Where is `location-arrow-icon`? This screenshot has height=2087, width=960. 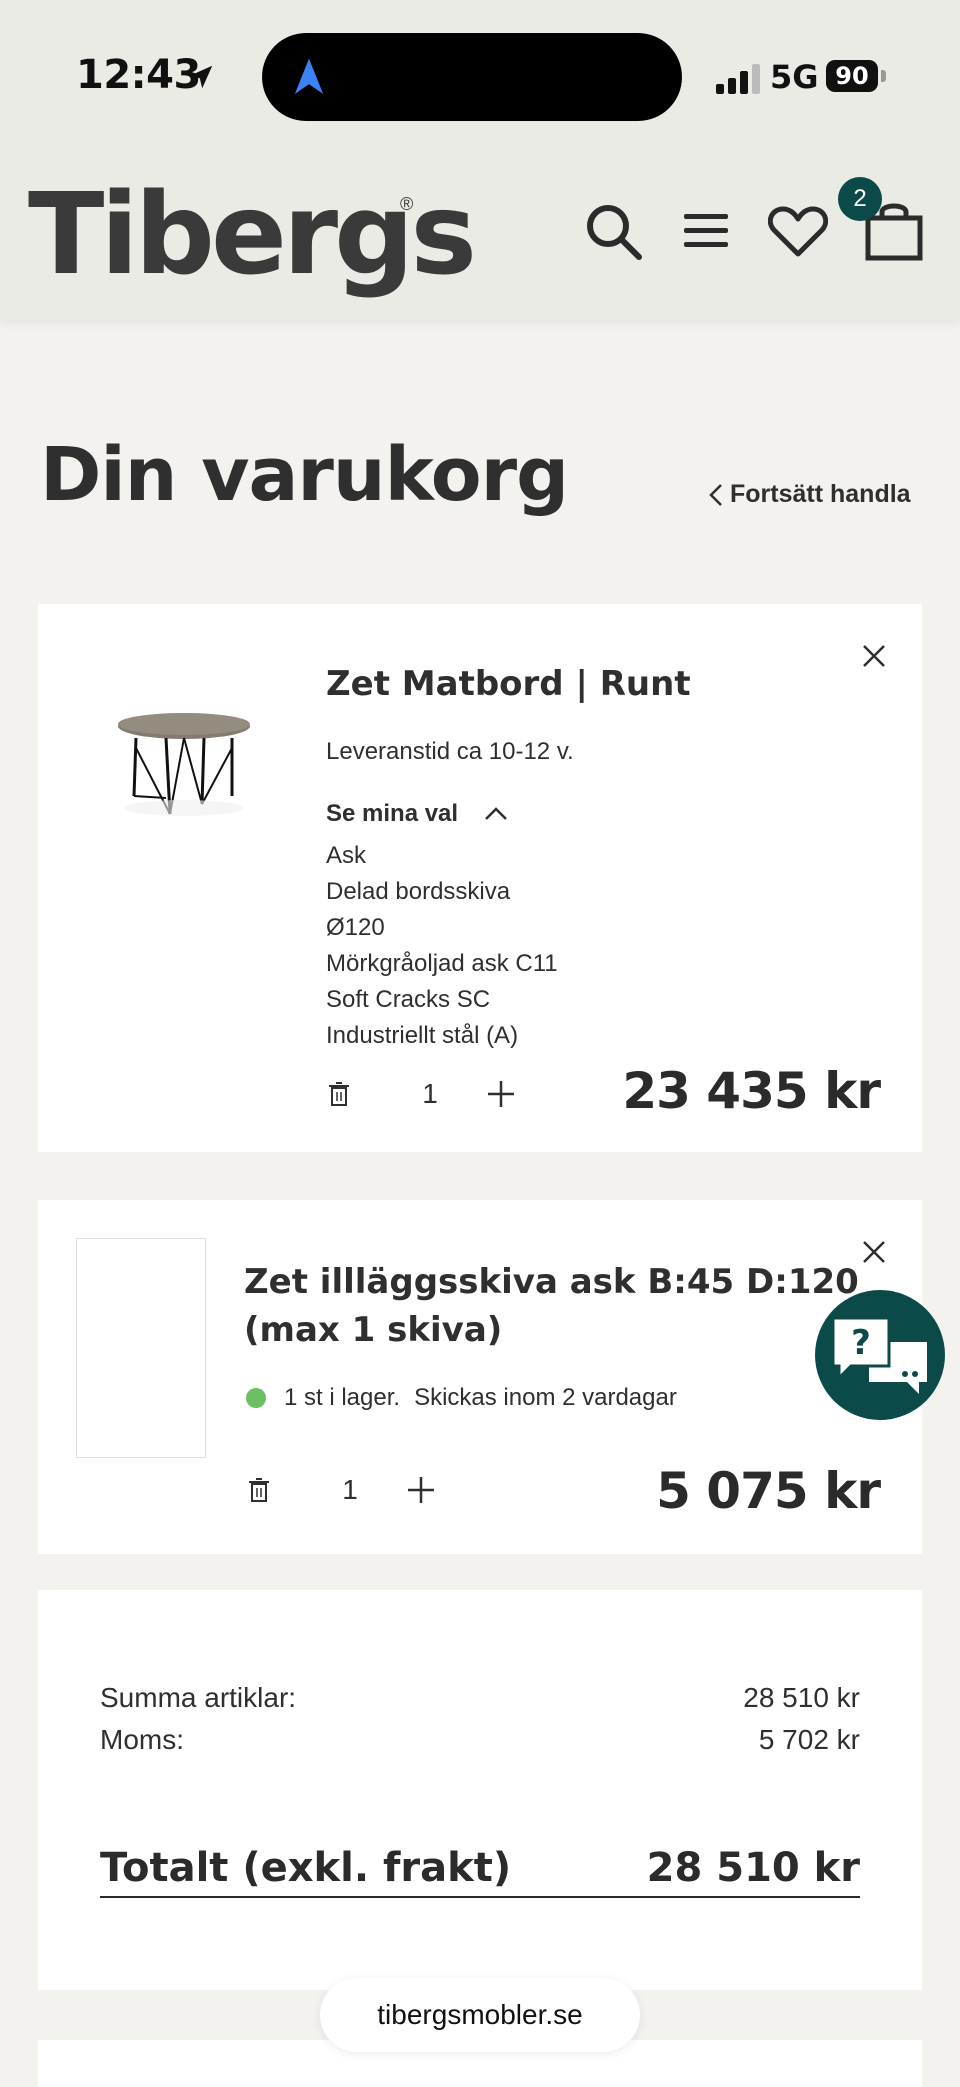 location-arrow-icon is located at coordinates (201, 77).